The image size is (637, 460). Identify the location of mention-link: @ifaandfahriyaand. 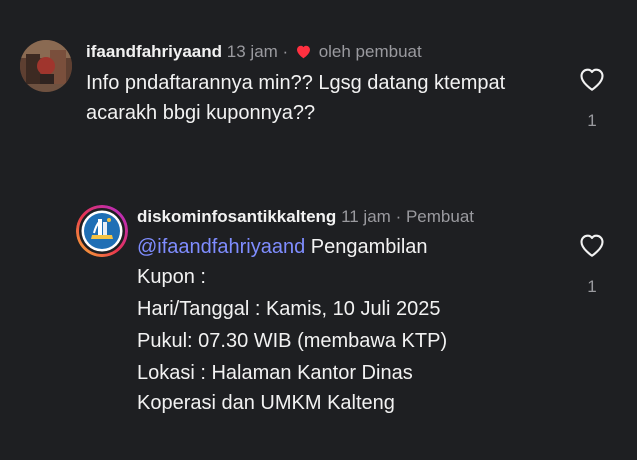
(221, 247).